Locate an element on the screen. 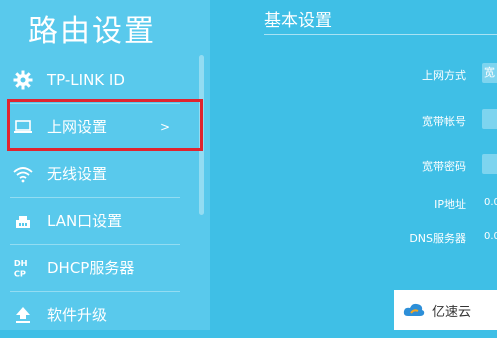 Image resolution: width=497 pixels, height=338 pixels. watermark: 亿速云 is located at coordinates (445, 310).